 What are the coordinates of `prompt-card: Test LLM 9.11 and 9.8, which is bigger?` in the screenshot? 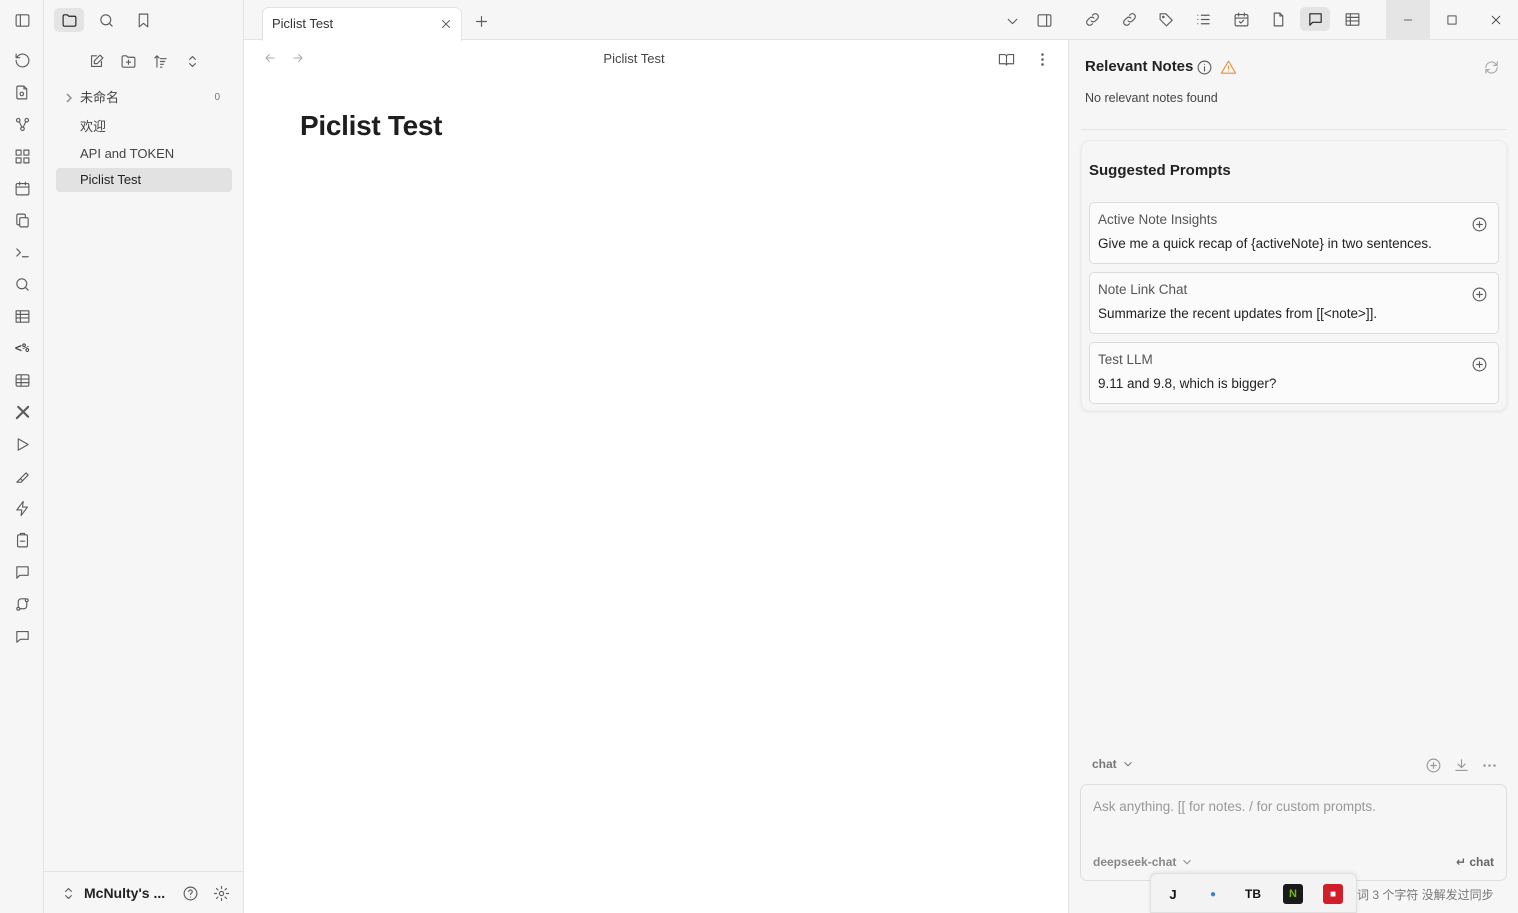 It's located at (1294, 373).